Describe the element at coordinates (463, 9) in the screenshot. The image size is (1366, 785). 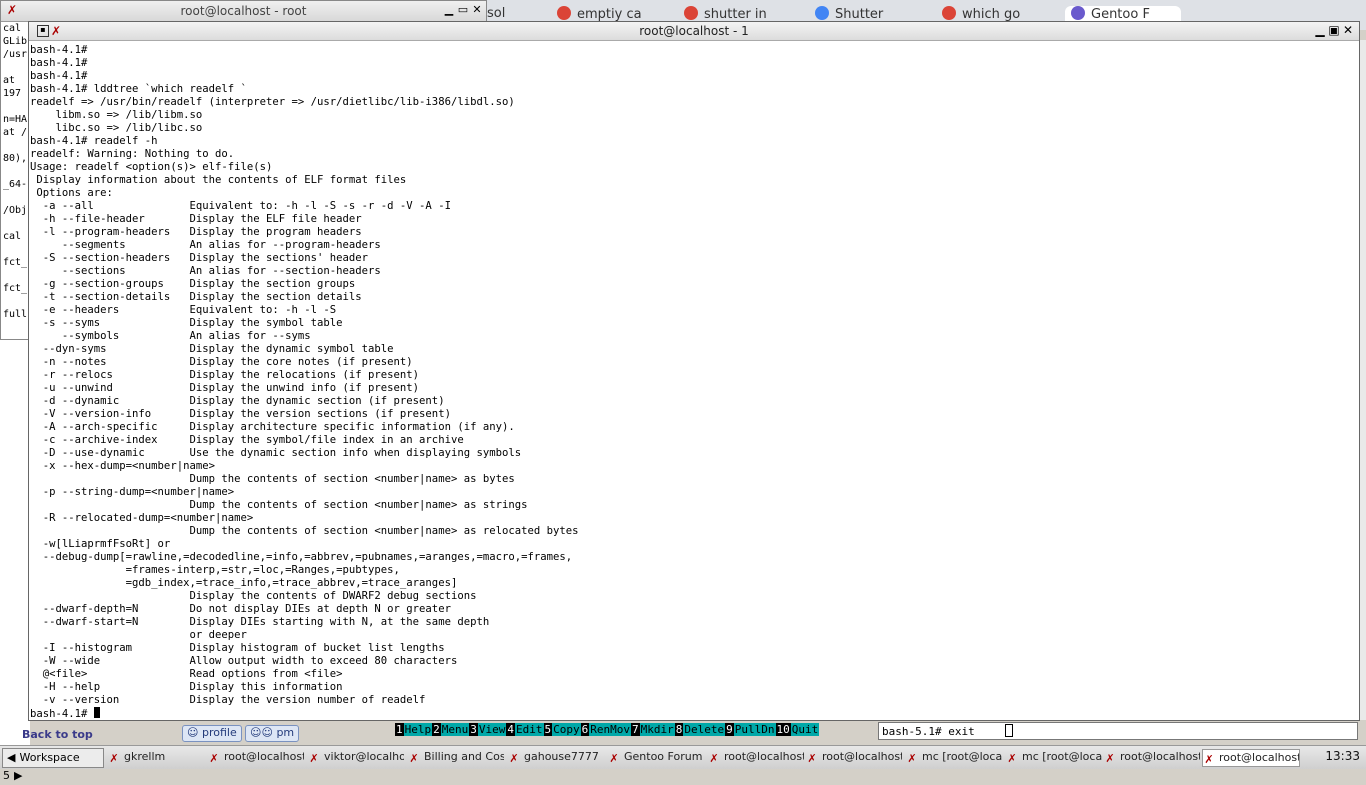
I see `maximize-icon: ▭` at that location.